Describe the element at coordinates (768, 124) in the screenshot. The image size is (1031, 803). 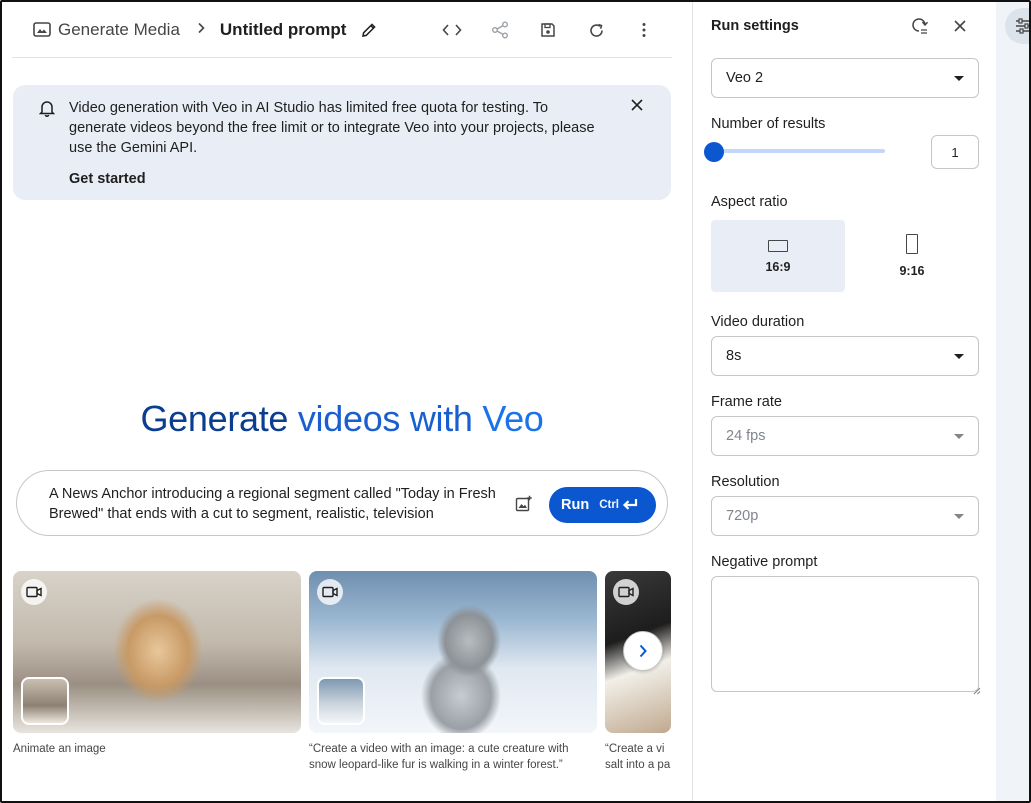
I see `results-label: Number of results` at that location.